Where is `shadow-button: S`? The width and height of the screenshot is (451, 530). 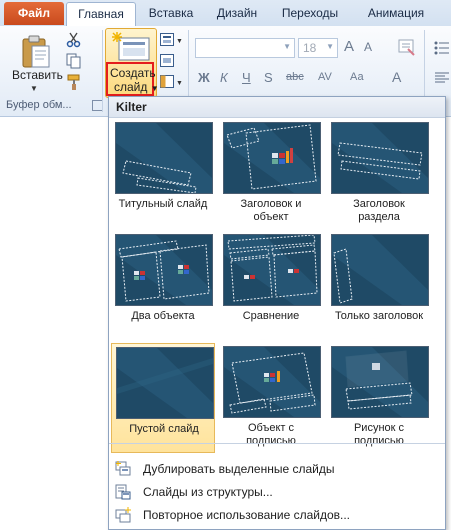 shadow-button: S is located at coordinates (268, 77).